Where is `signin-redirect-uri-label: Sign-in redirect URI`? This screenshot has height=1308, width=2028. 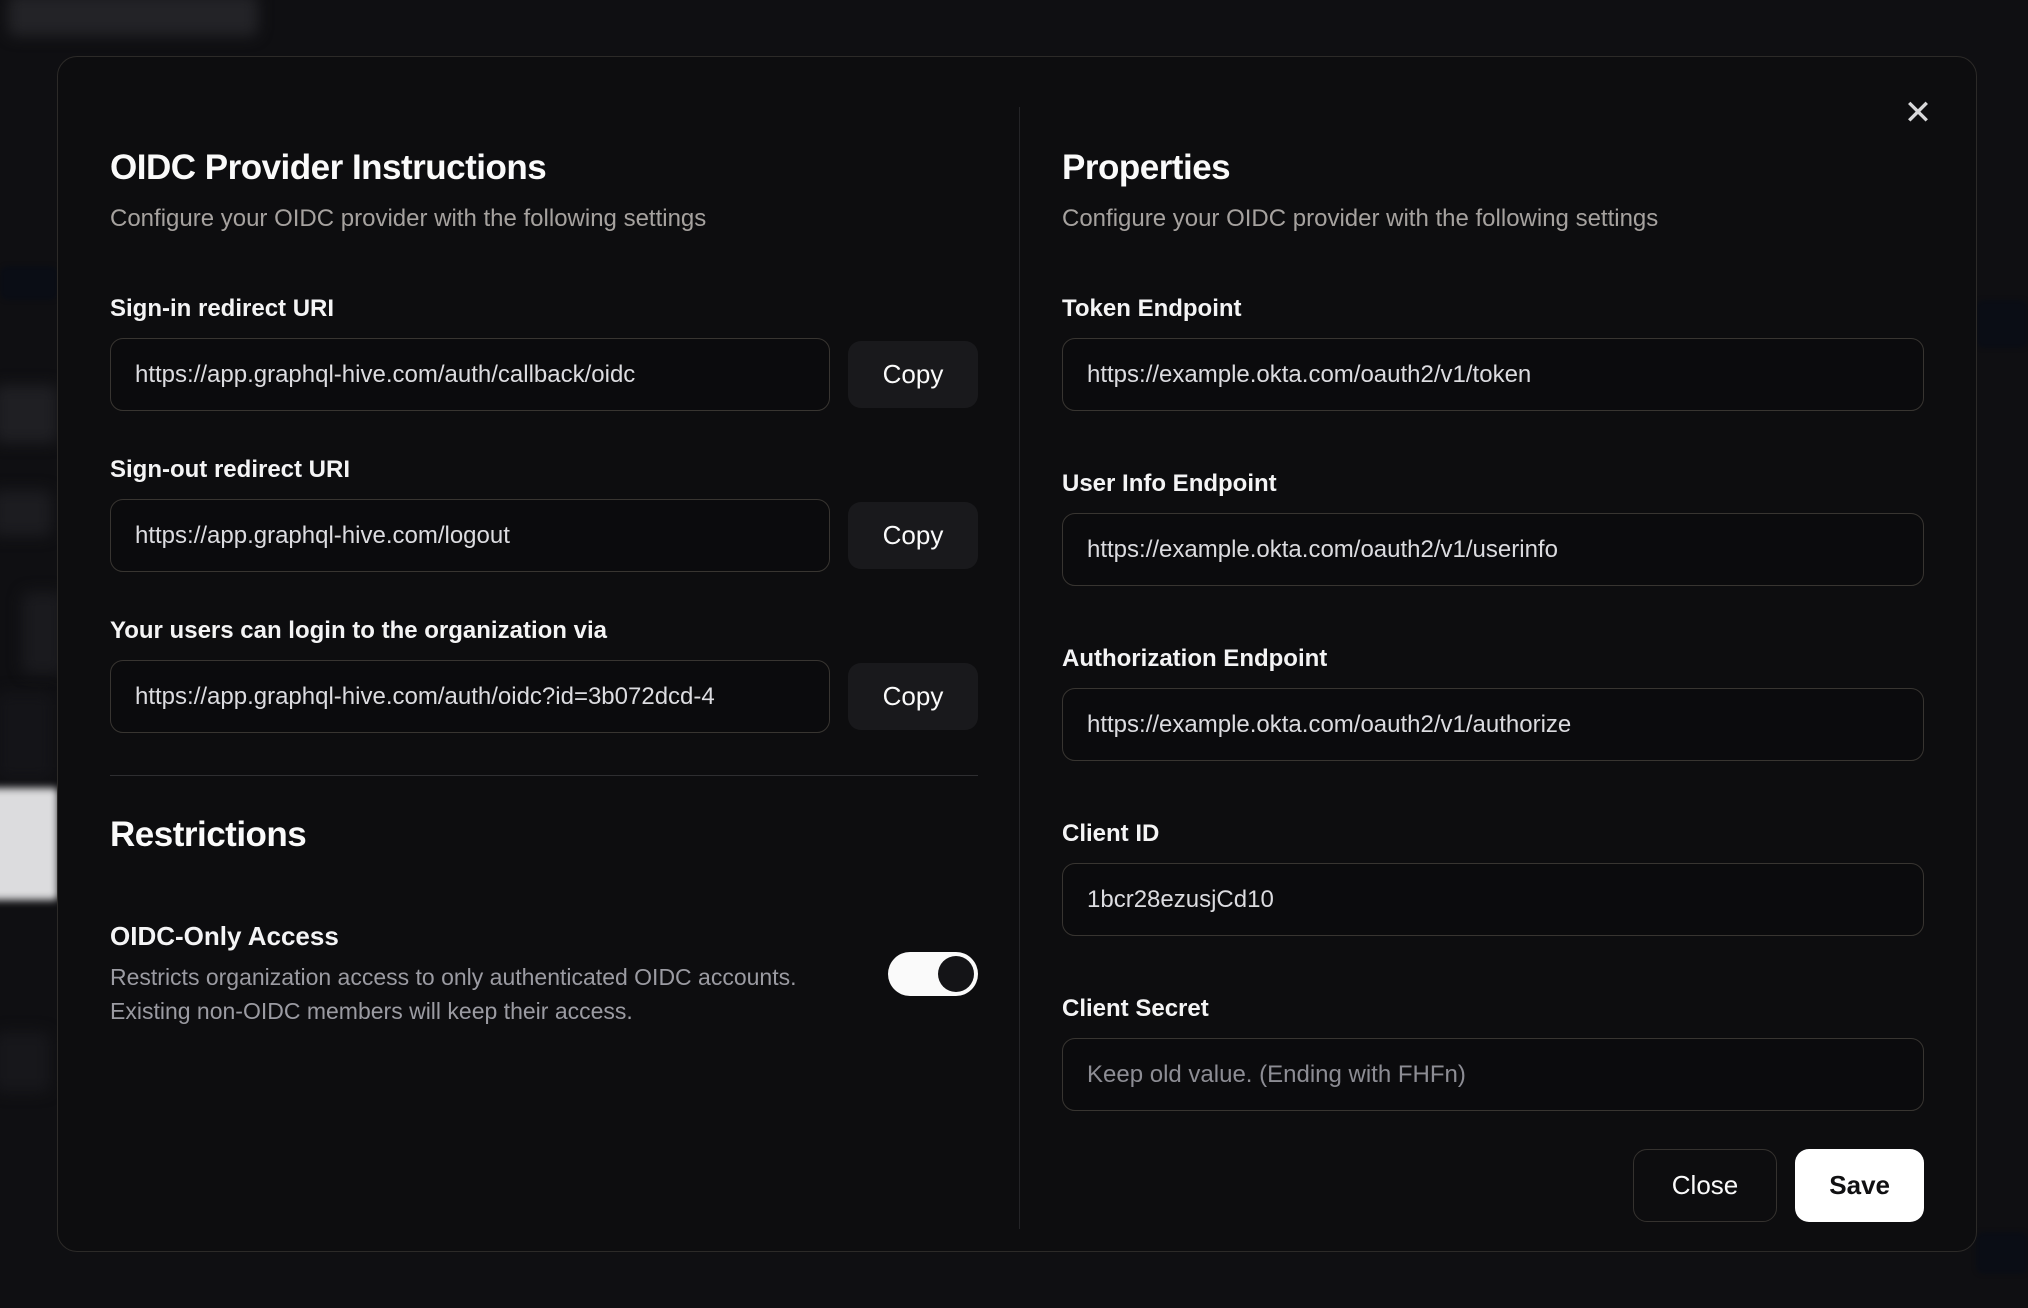
signin-redirect-uri-label: Sign-in redirect URI is located at coordinates (222, 308).